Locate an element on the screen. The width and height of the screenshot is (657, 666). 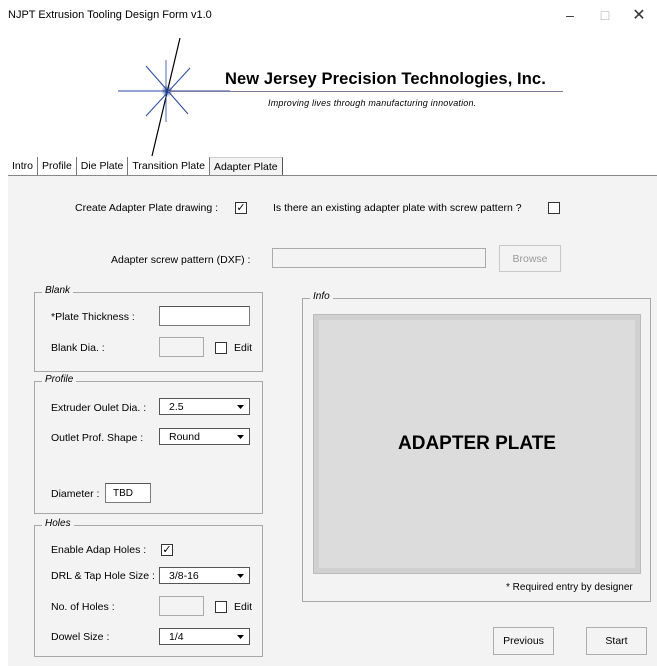
plate-thickness-label: *Plate Thickness : is located at coordinates (93, 317).